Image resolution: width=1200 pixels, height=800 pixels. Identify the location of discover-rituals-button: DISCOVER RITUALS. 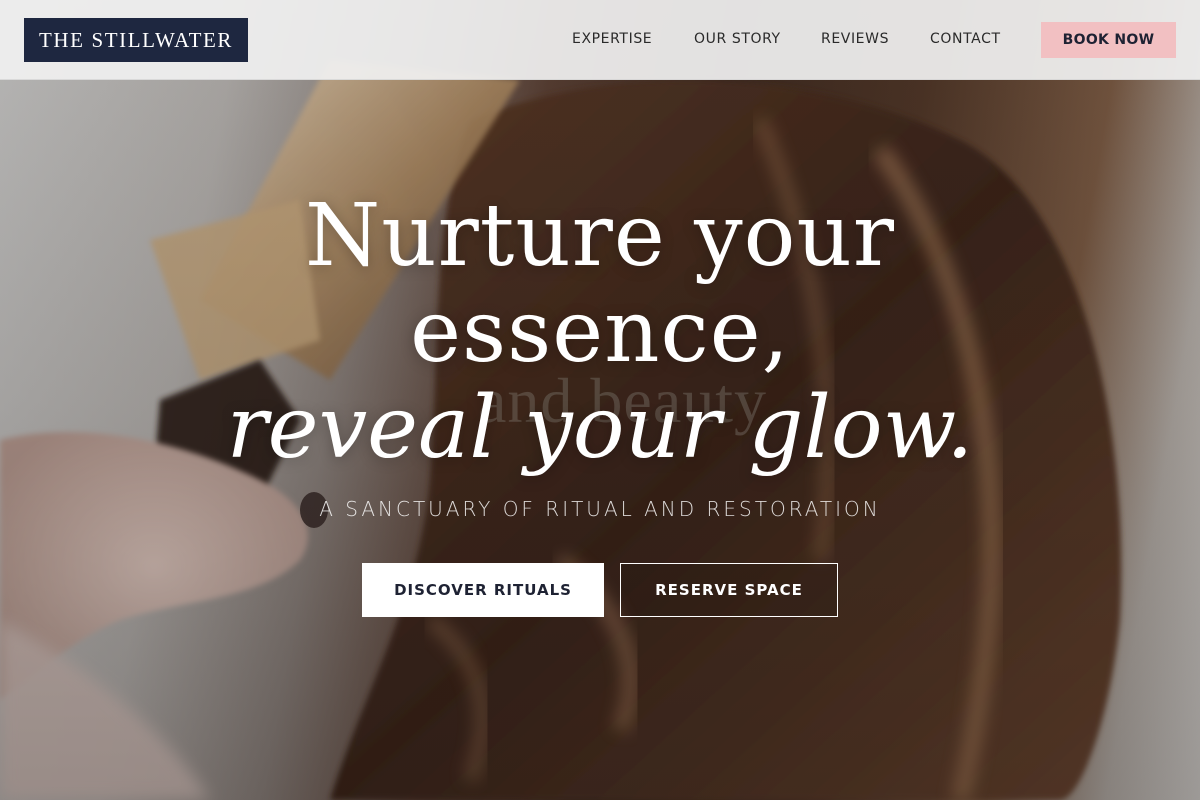
(483, 590).